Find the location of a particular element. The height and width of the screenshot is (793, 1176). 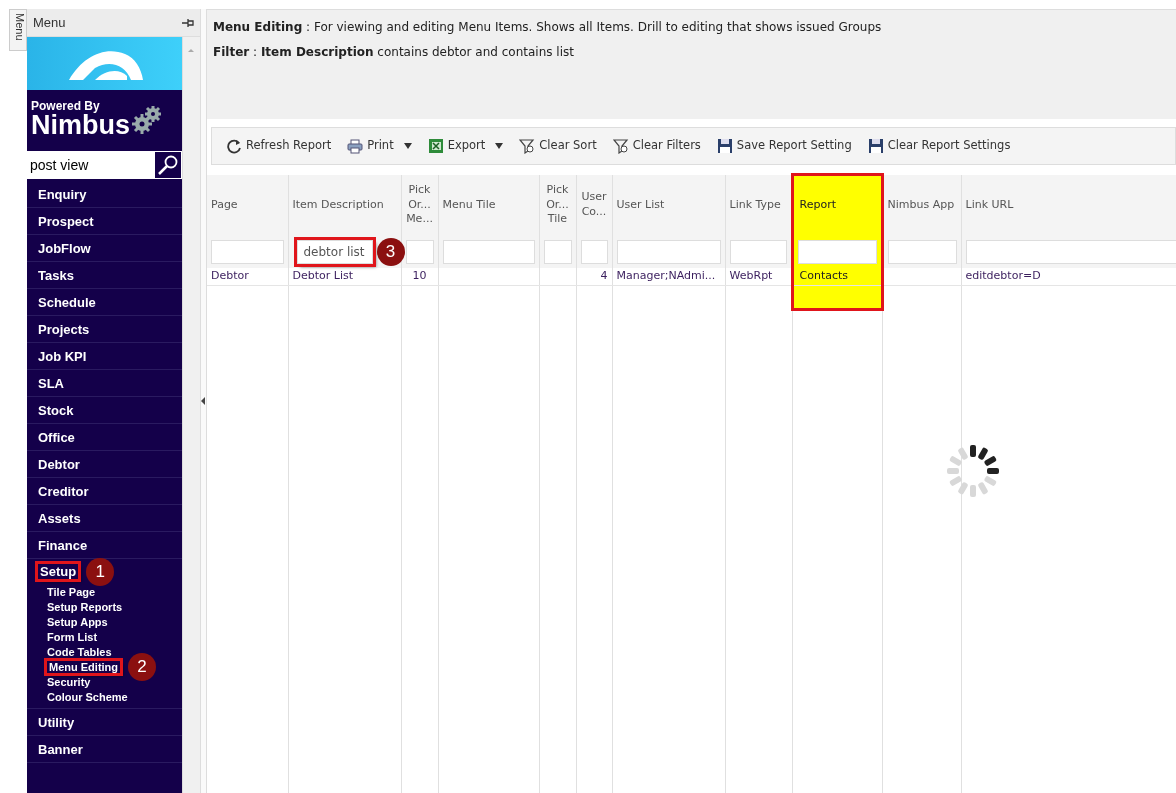

menu-item: Projects is located at coordinates (64, 329).